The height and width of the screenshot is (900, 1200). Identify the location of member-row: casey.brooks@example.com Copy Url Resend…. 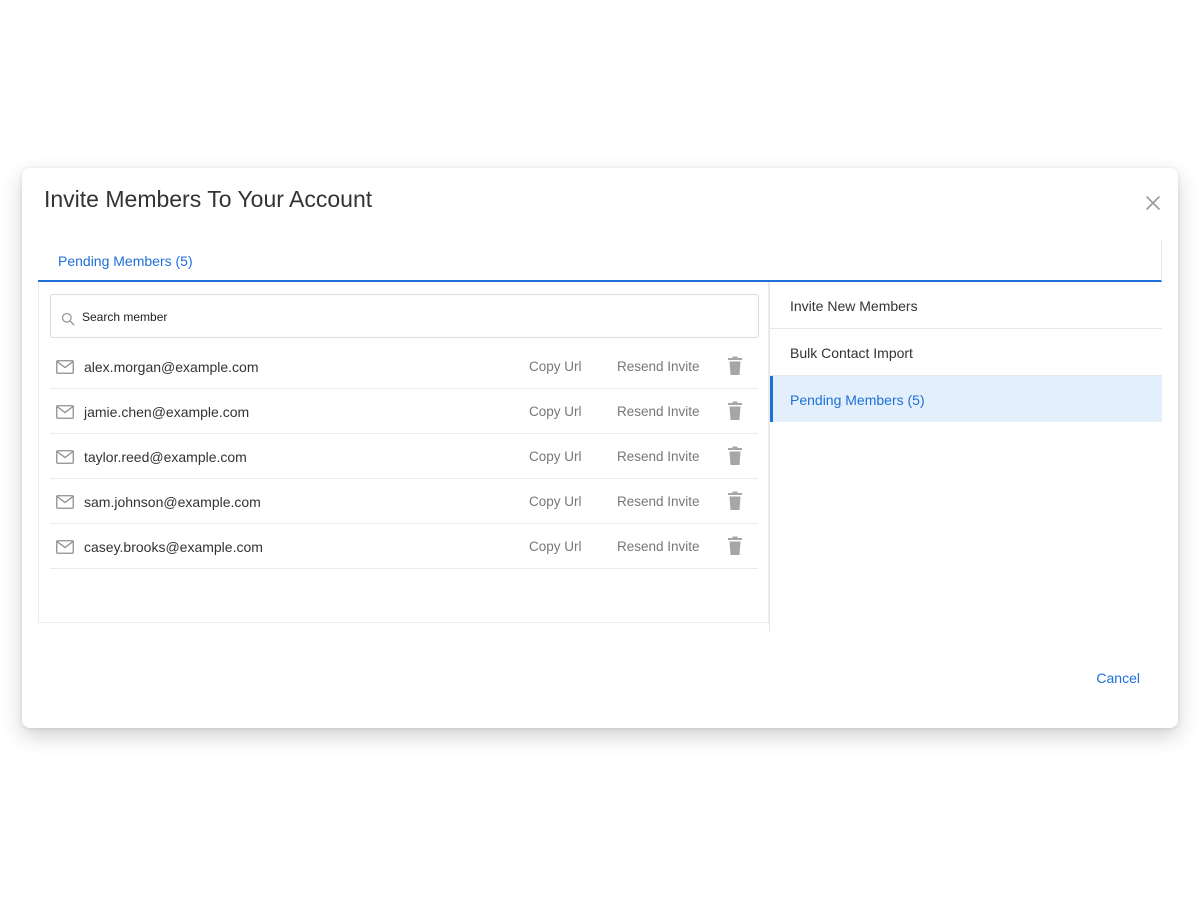
(404, 546).